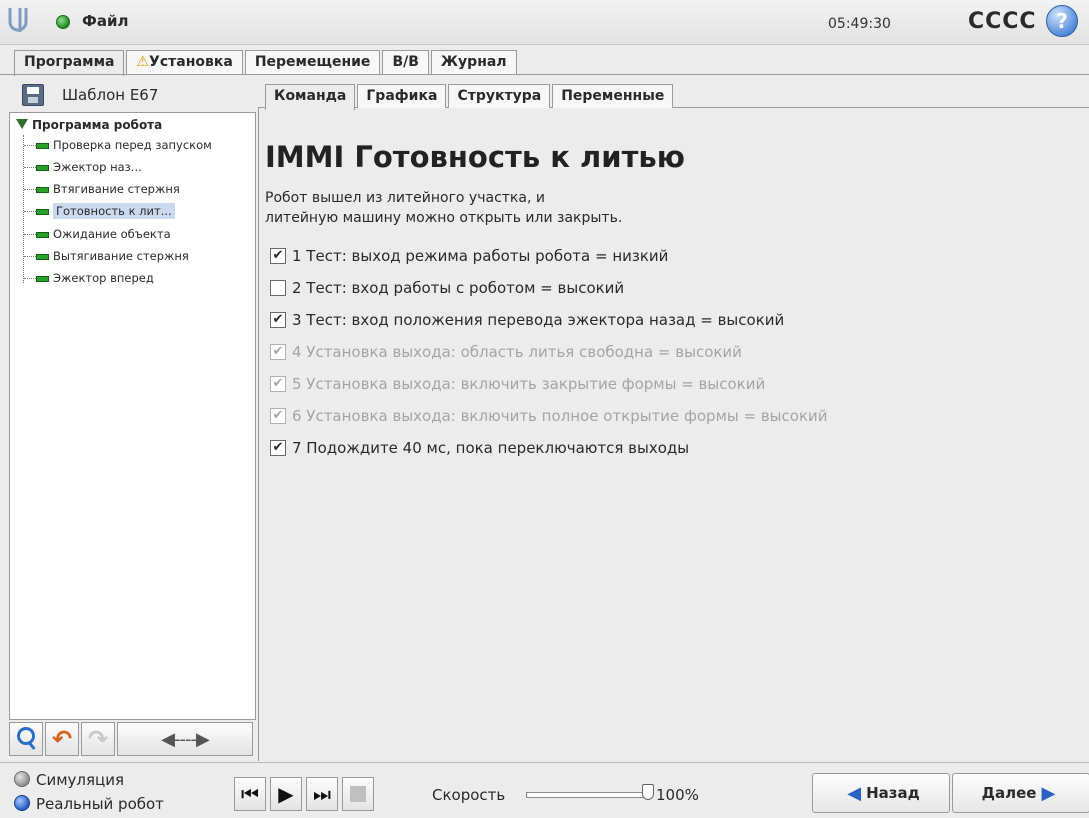 This screenshot has height=818, width=1089. I want to click on tree-node: Втягивание стержня, so click(102, 189).